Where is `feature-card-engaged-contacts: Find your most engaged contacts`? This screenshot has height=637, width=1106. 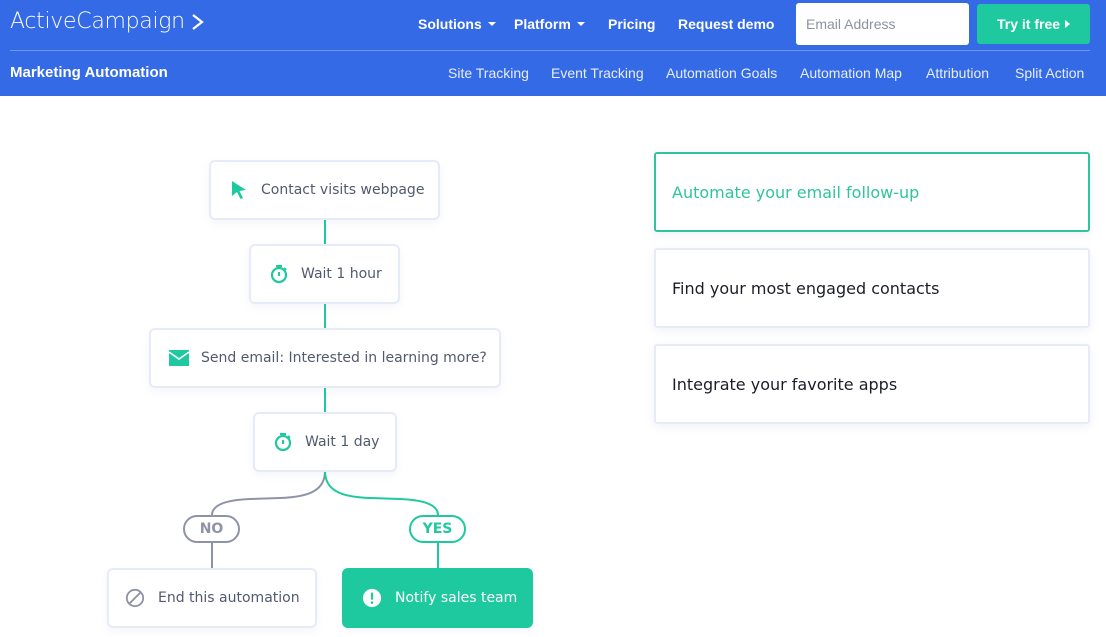 feature-card-engaged-contacts: Find your most engaged contacts is located at coordinates (872, 288).